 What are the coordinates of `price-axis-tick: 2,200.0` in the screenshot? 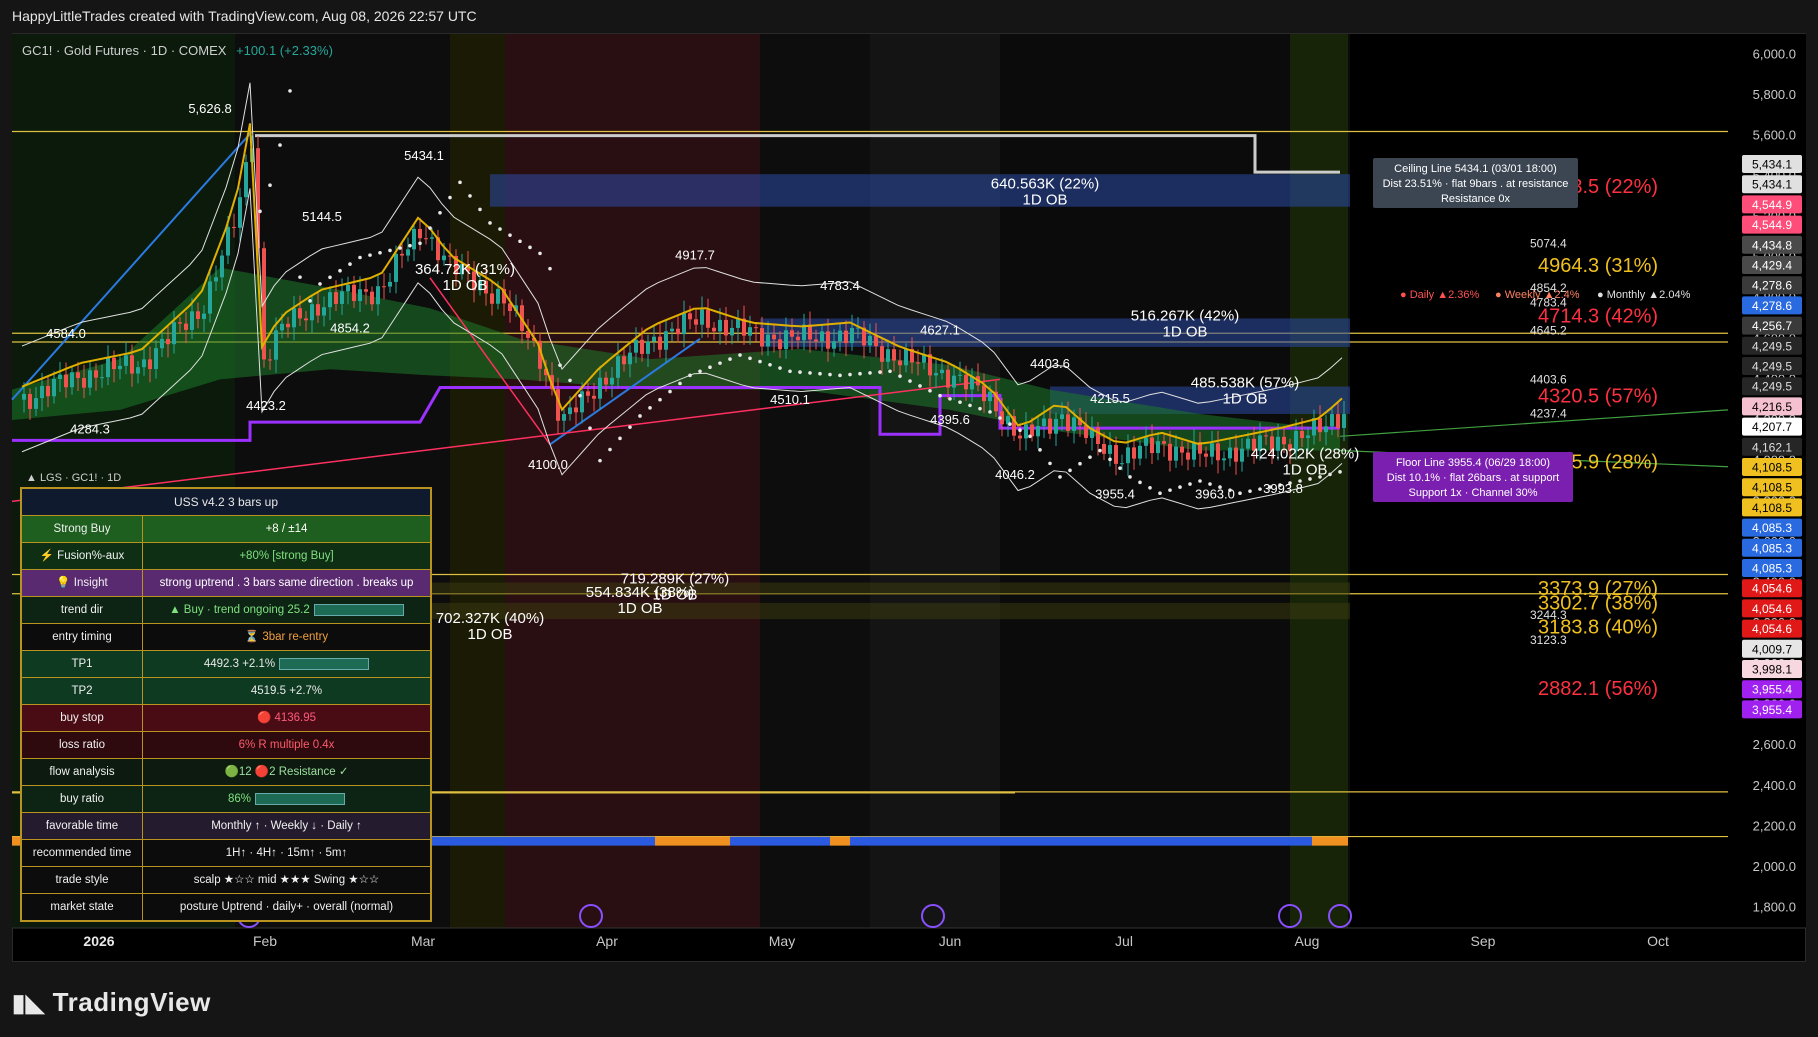 It's located at (1774, 825).